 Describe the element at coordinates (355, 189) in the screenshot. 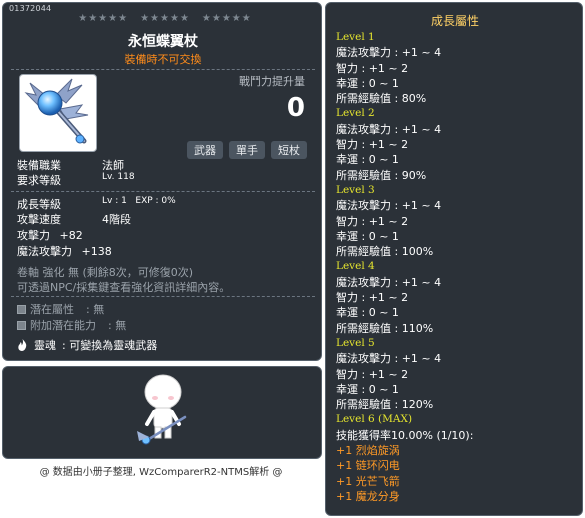

I see `level-heading: Level 3` at that location.